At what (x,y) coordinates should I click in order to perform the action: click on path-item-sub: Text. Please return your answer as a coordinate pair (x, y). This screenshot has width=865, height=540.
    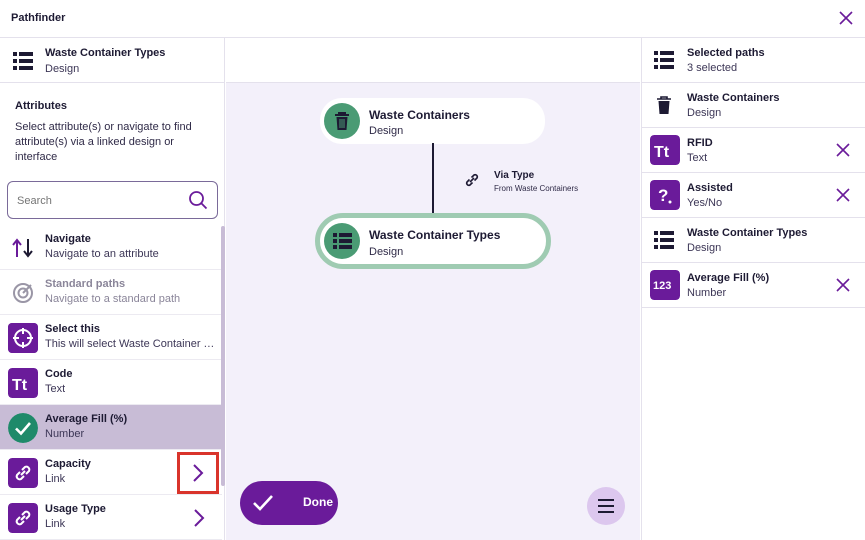
    Looking at the image, I should click on (697, 158).